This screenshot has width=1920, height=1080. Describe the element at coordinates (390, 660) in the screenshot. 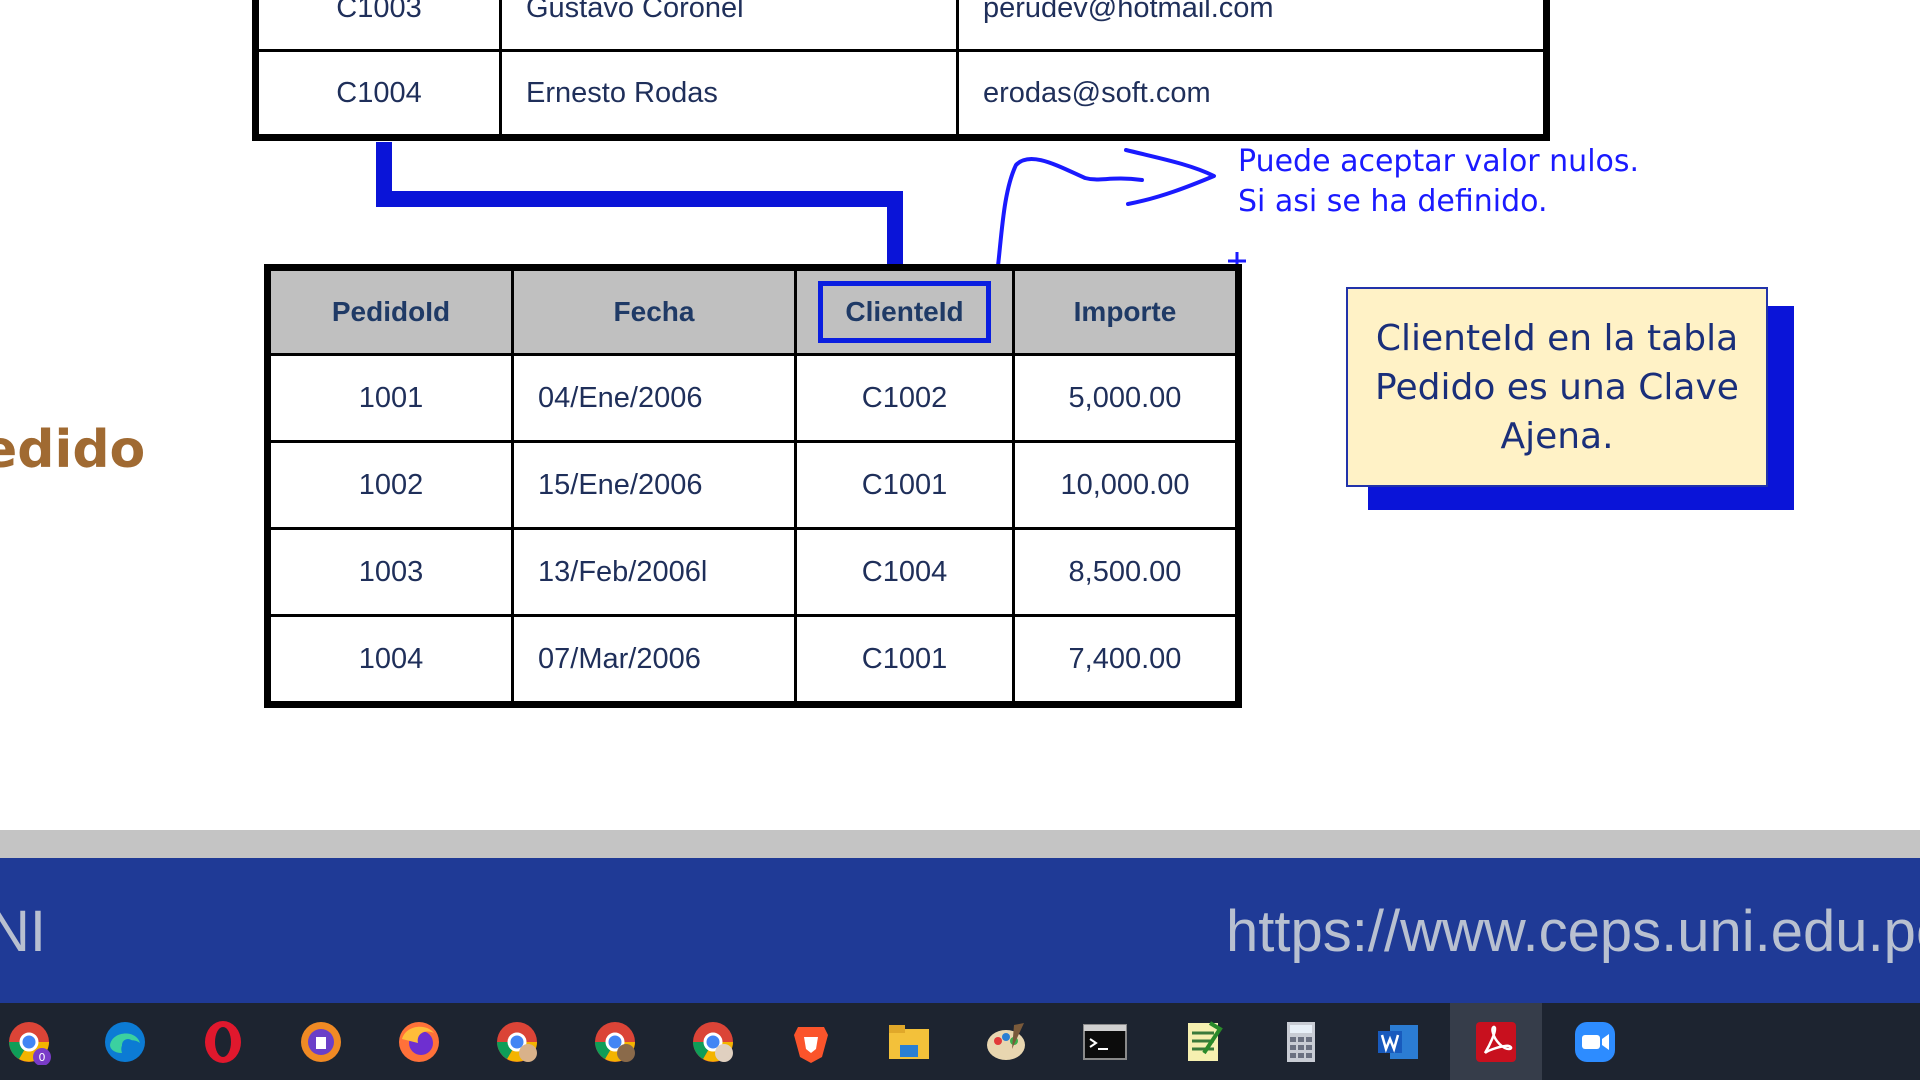

I see `pedido-id-cell: 1004` at that location.